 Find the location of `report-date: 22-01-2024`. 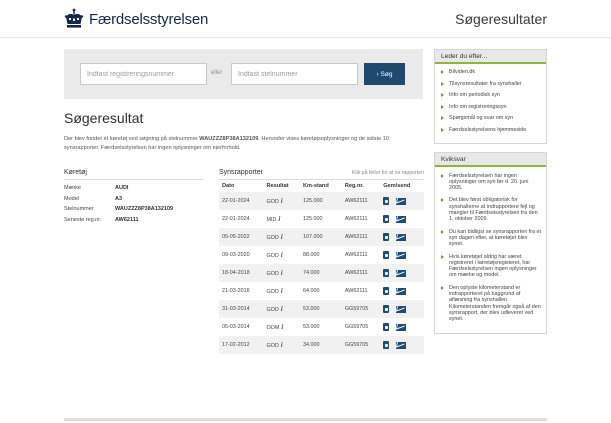

report-date: 22-01-2024 is located at coordinates (241, 201).